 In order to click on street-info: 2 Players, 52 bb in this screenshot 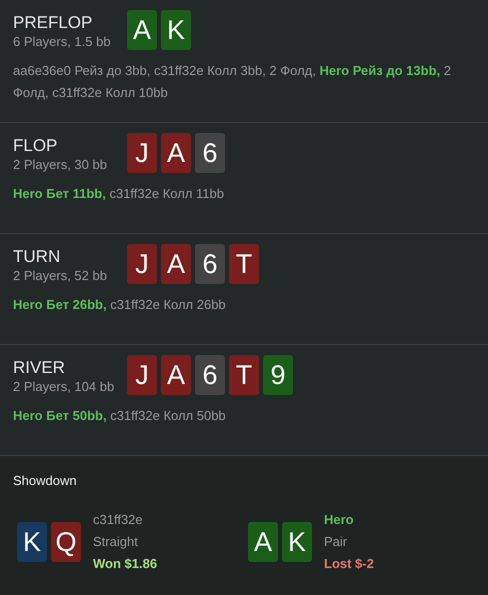, I will do `click(60, 276)`.